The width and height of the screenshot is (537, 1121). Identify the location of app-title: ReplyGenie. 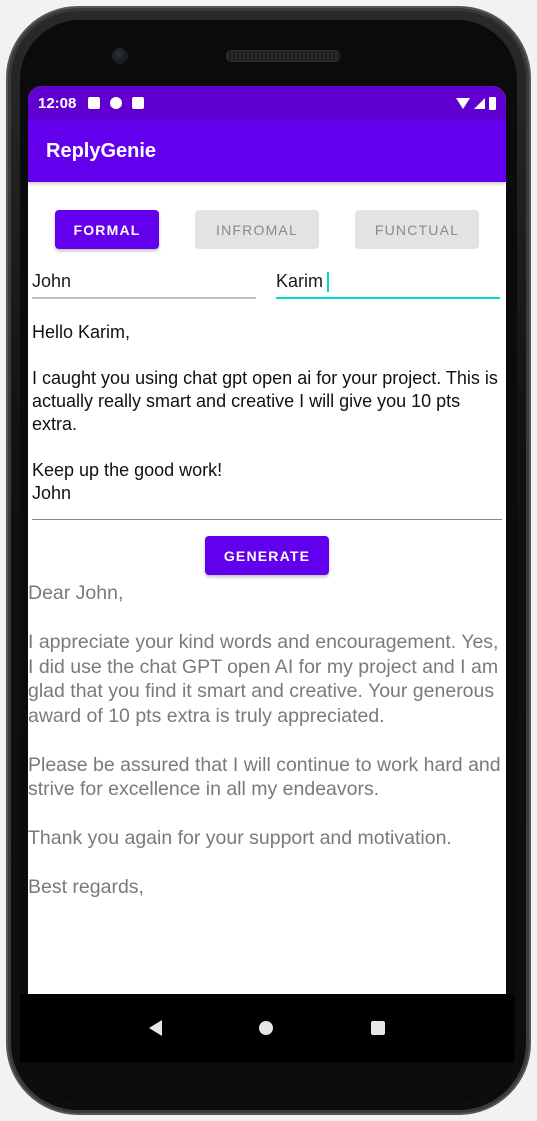
(101, 150).